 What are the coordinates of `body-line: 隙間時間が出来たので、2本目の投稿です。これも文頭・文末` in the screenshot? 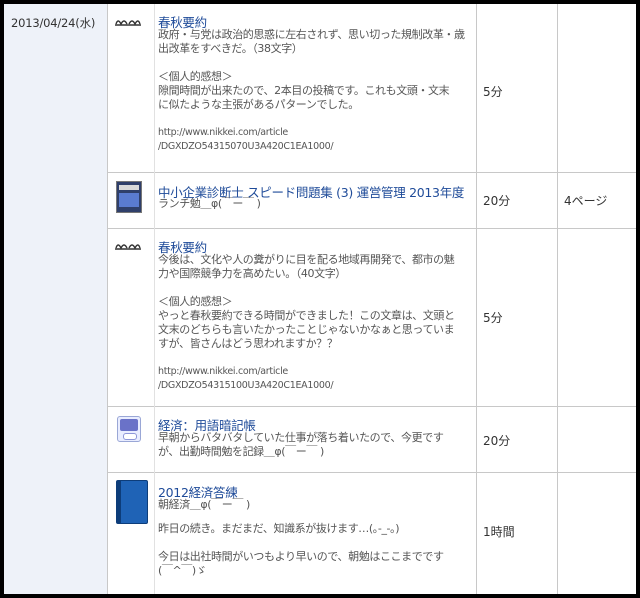 It's located at (304, 90).